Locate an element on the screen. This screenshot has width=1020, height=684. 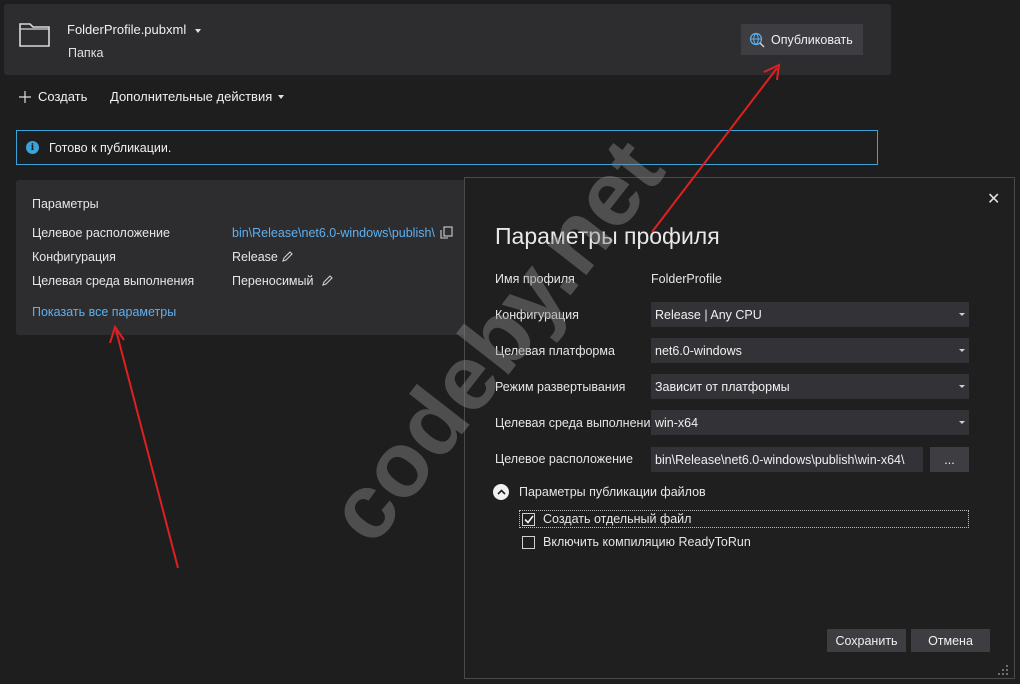
publish-label: Опубликовать is located at coordinates (812, 39).